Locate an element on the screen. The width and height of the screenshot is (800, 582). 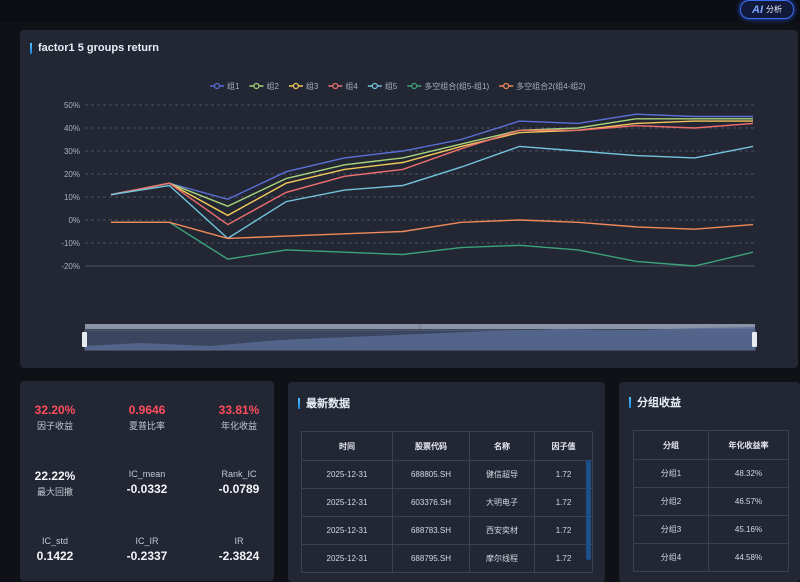
table-row: 2025-12-31 688805.SH 健信超导 1.72 is located at coordinates (447, 474).